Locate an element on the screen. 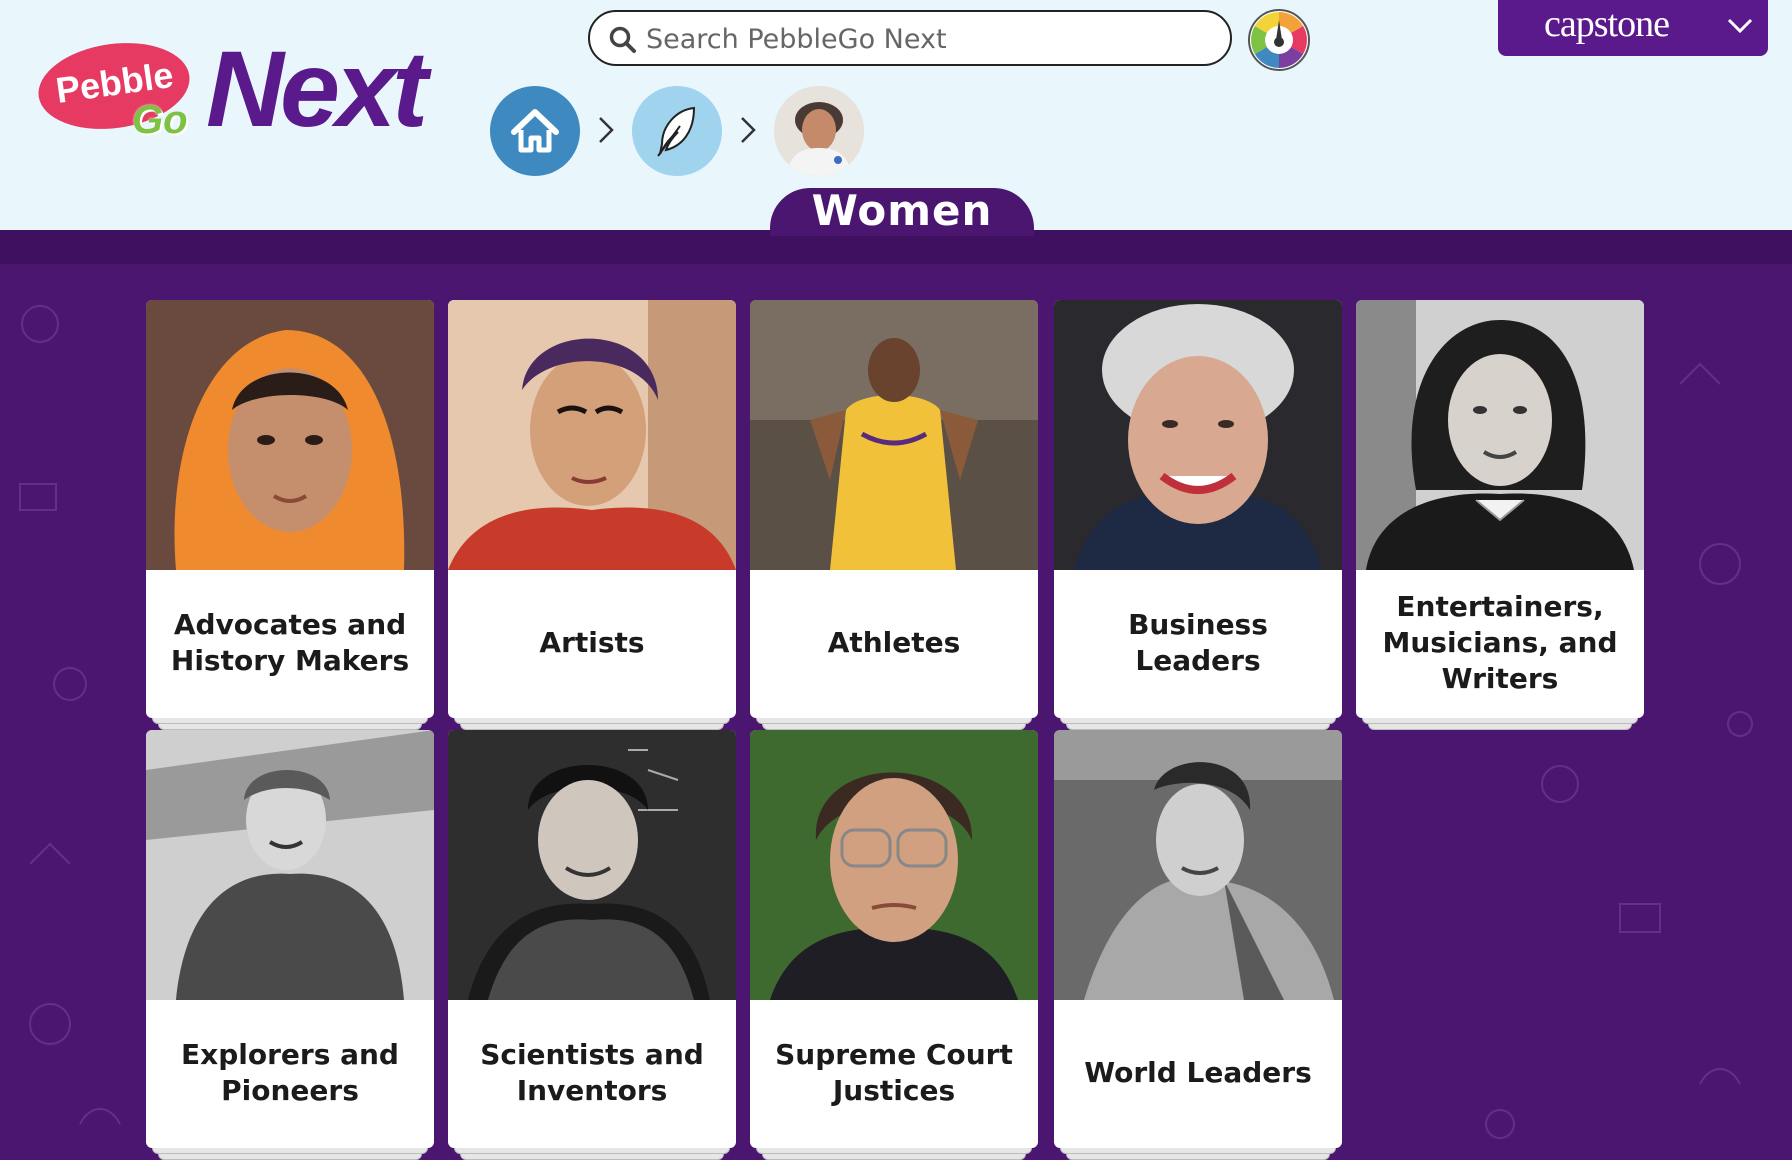 The height and width of the screenshot is (1160, 1792). explorers-photo is located at coordinates (290, 865).